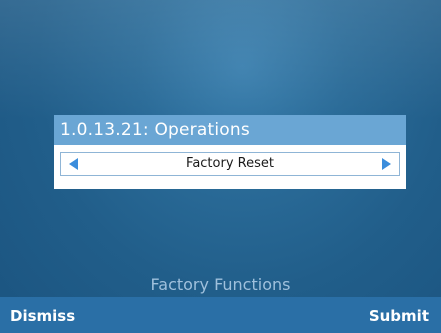  What do you see at coordinates (220, 284) in the screenshot?
I see `menu-title: Factory Functions` at bounding box center [220, 284].